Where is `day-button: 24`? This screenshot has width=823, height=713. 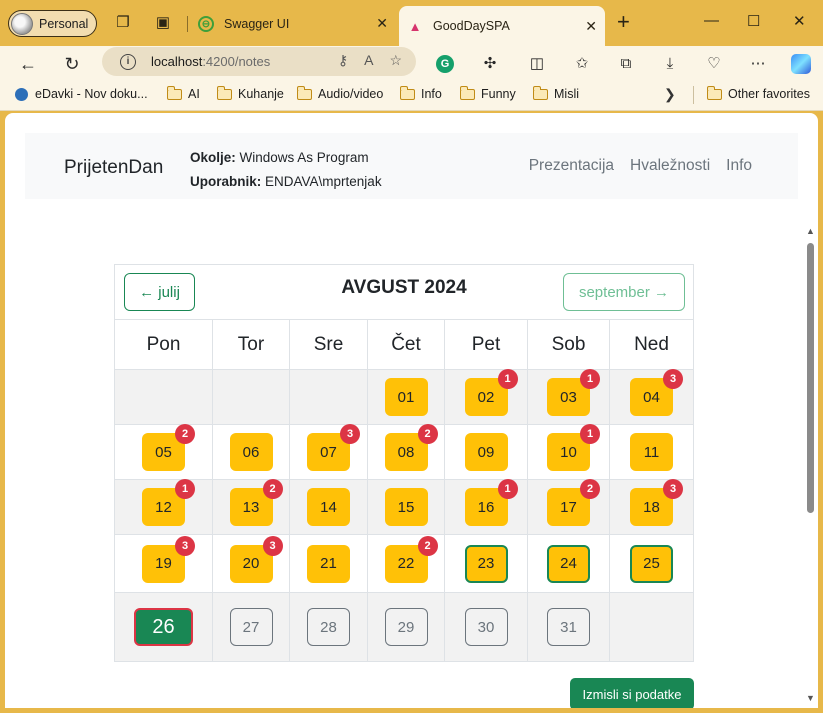 day-button: 24 is located at coordinates (568, 563).